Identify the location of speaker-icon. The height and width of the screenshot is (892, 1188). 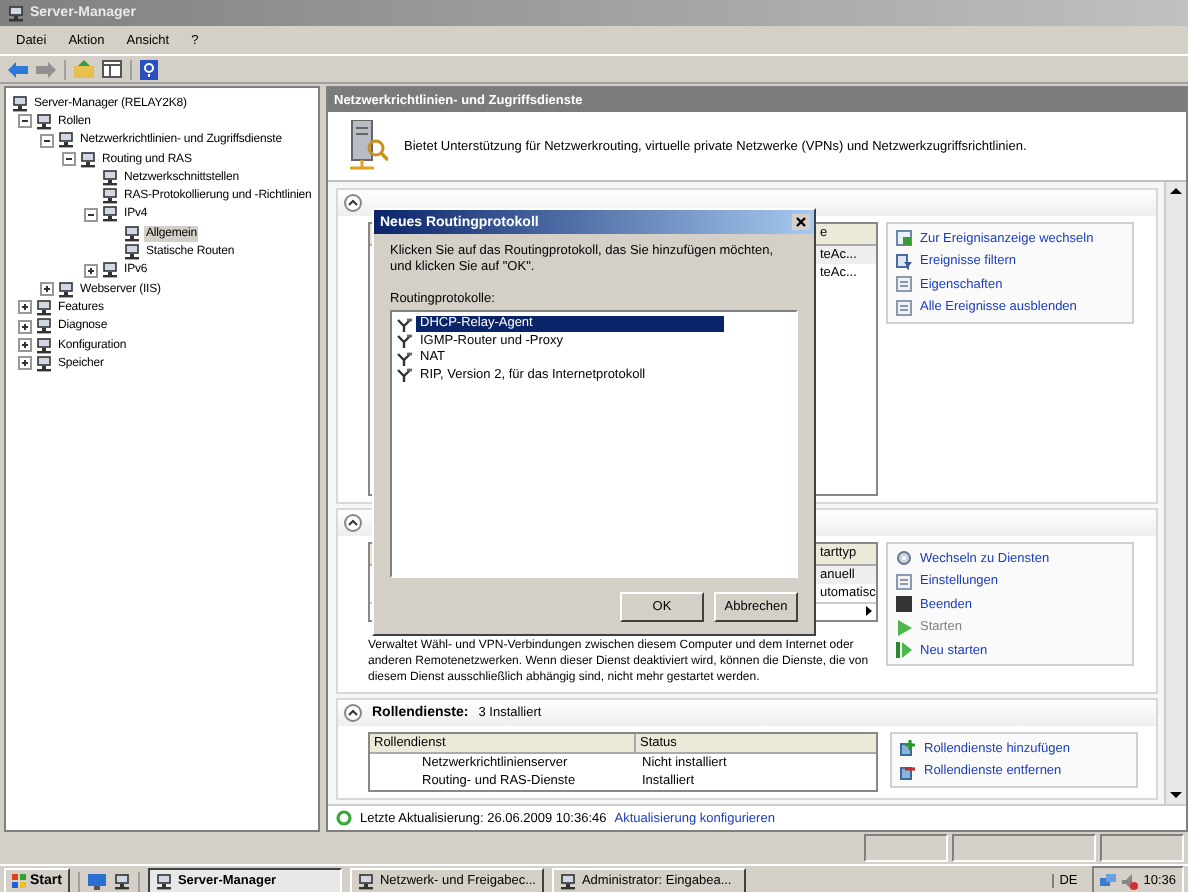
(1129, 881).